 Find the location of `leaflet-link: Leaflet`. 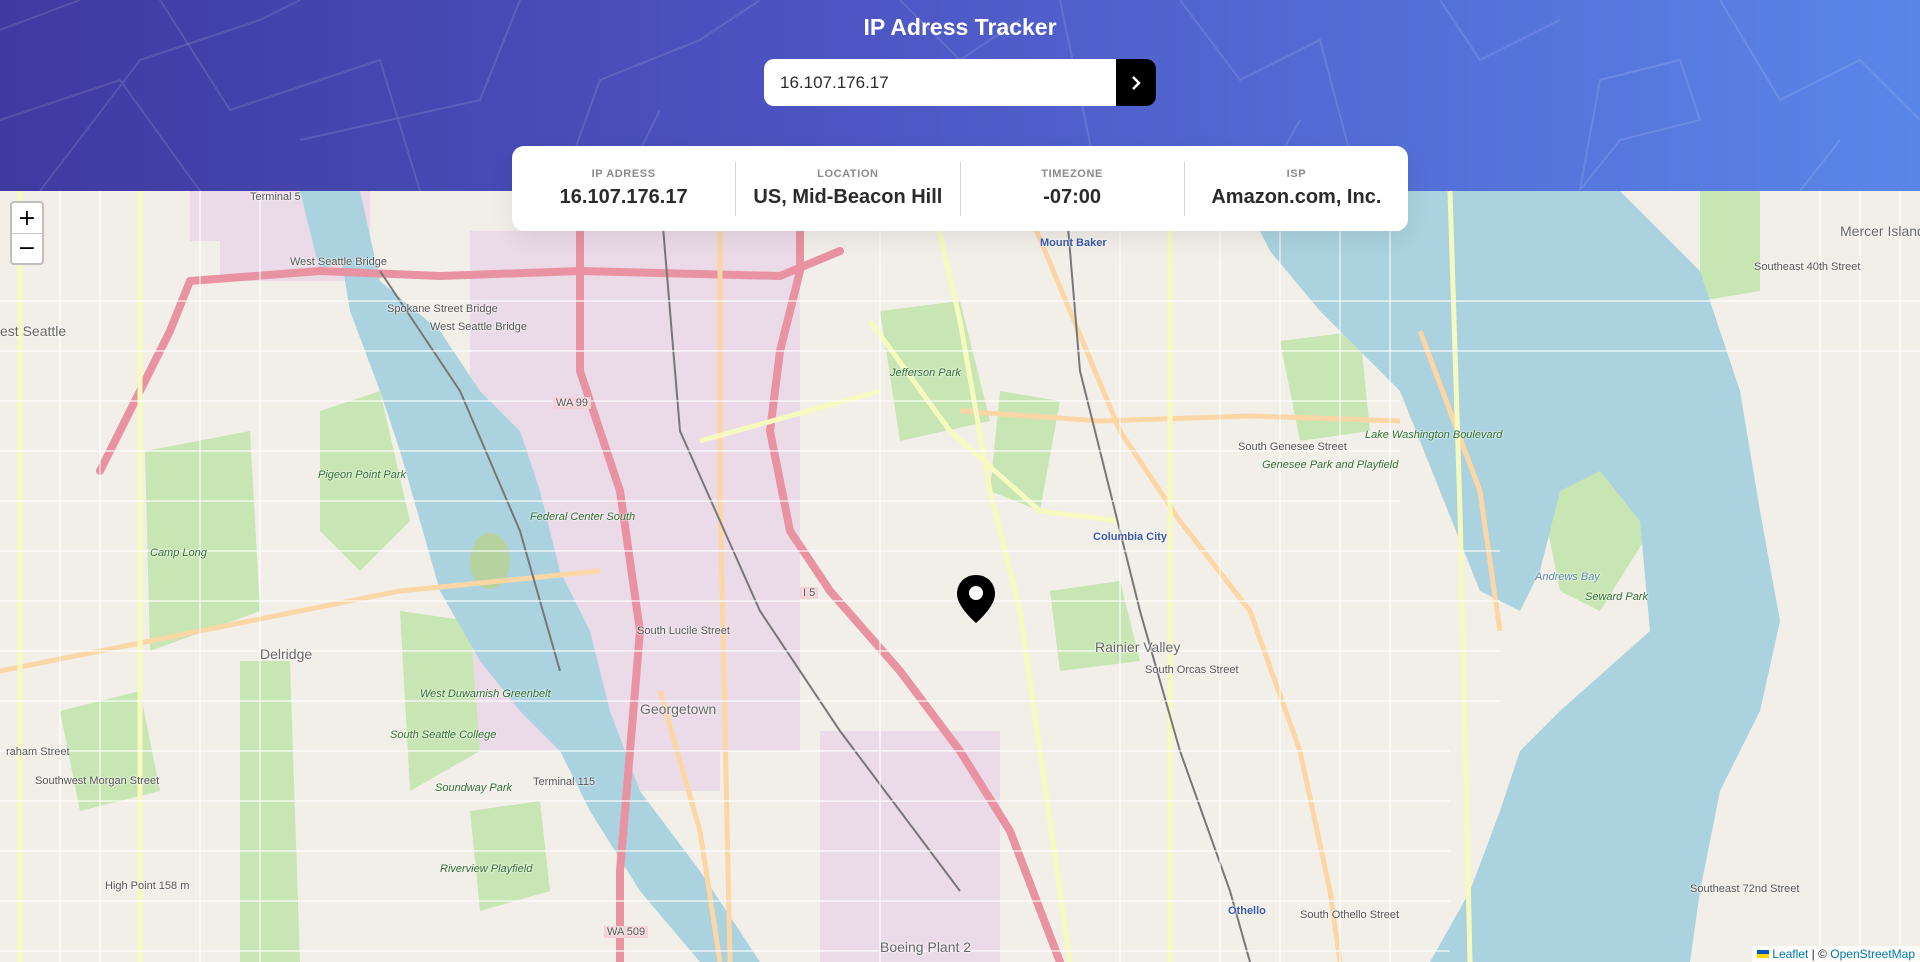

leaflet-link: Leaflet is located at coordinates (1790, 954).